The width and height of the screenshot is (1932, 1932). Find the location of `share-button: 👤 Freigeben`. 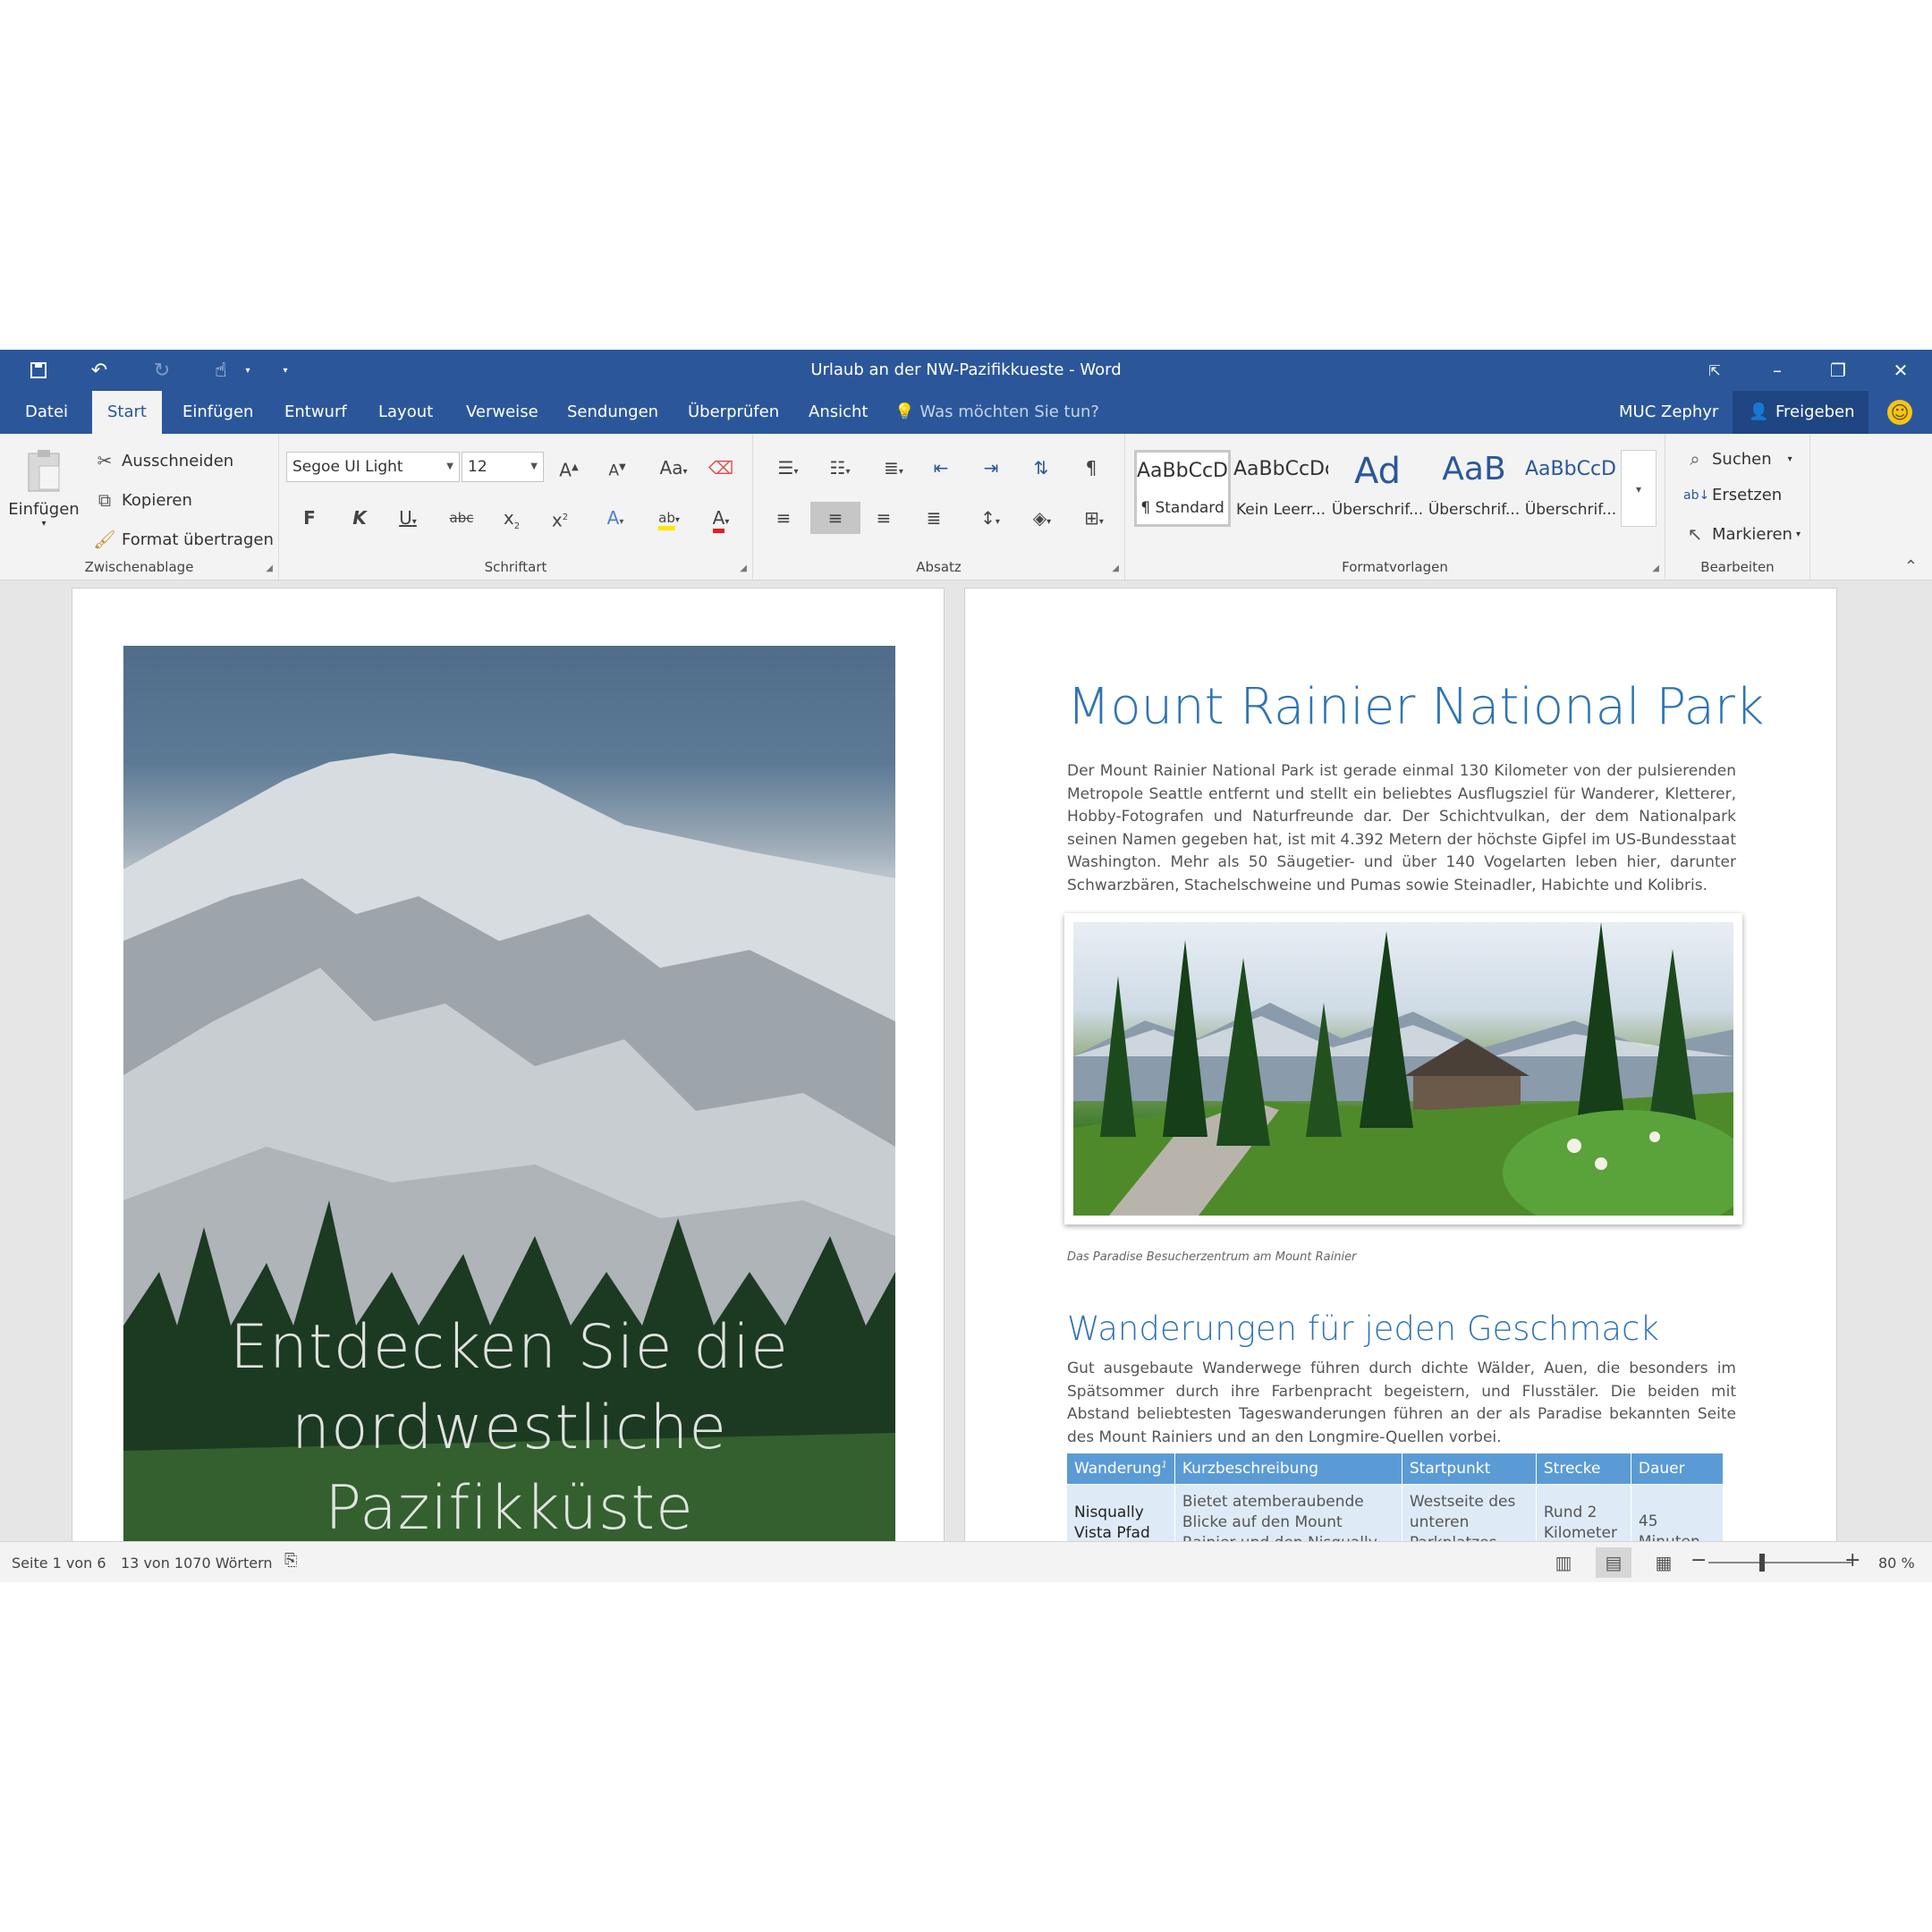

share-button: 👤 Freigeben is located at coordinates (1800, 412).